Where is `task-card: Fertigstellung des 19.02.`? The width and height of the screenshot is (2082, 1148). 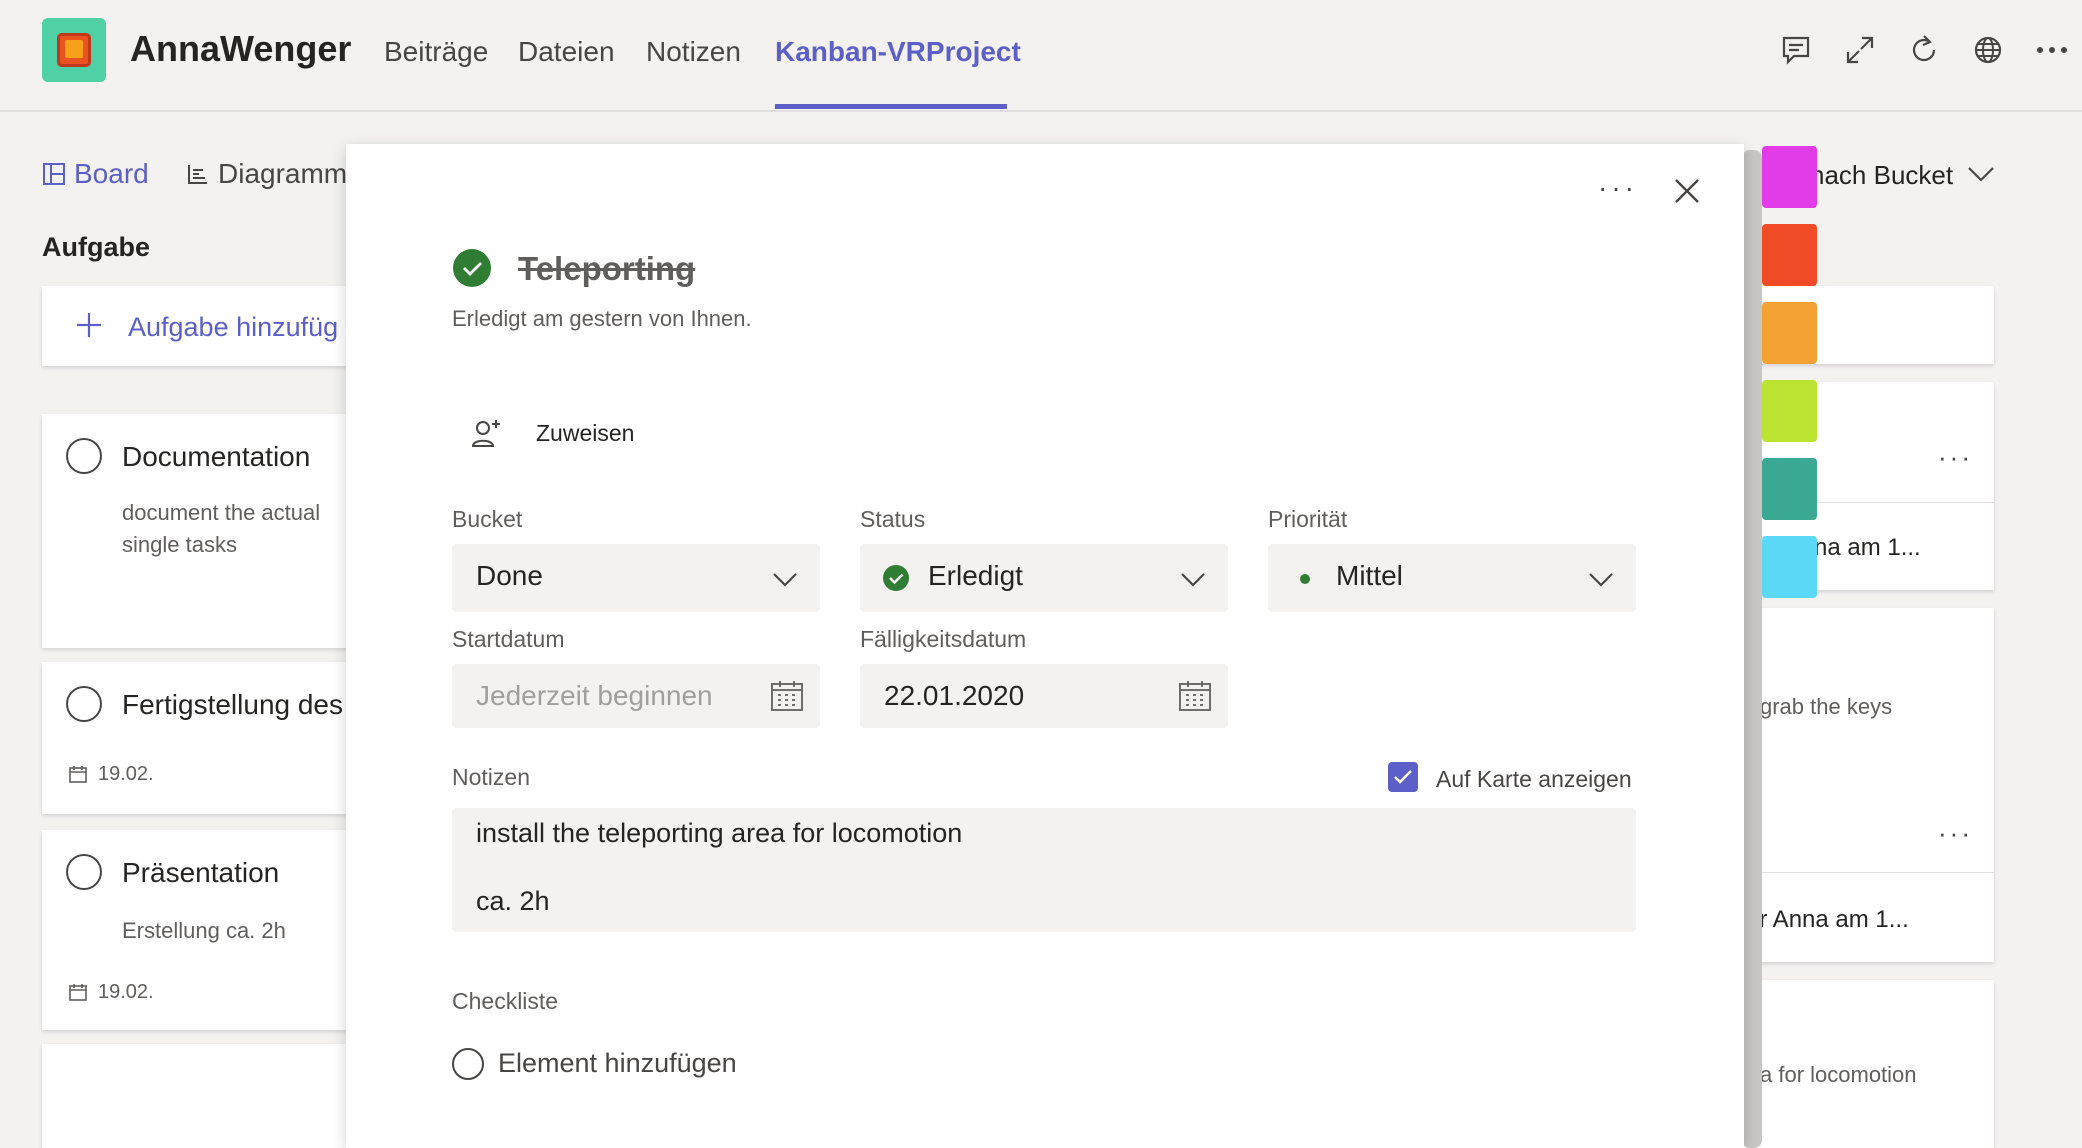 task-card: Fertigstellung des 19.02. is located at coordinates (202, 738).